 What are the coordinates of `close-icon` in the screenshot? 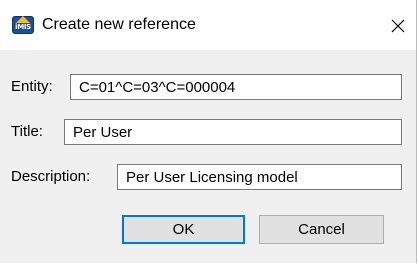 It's located at (398, 26).